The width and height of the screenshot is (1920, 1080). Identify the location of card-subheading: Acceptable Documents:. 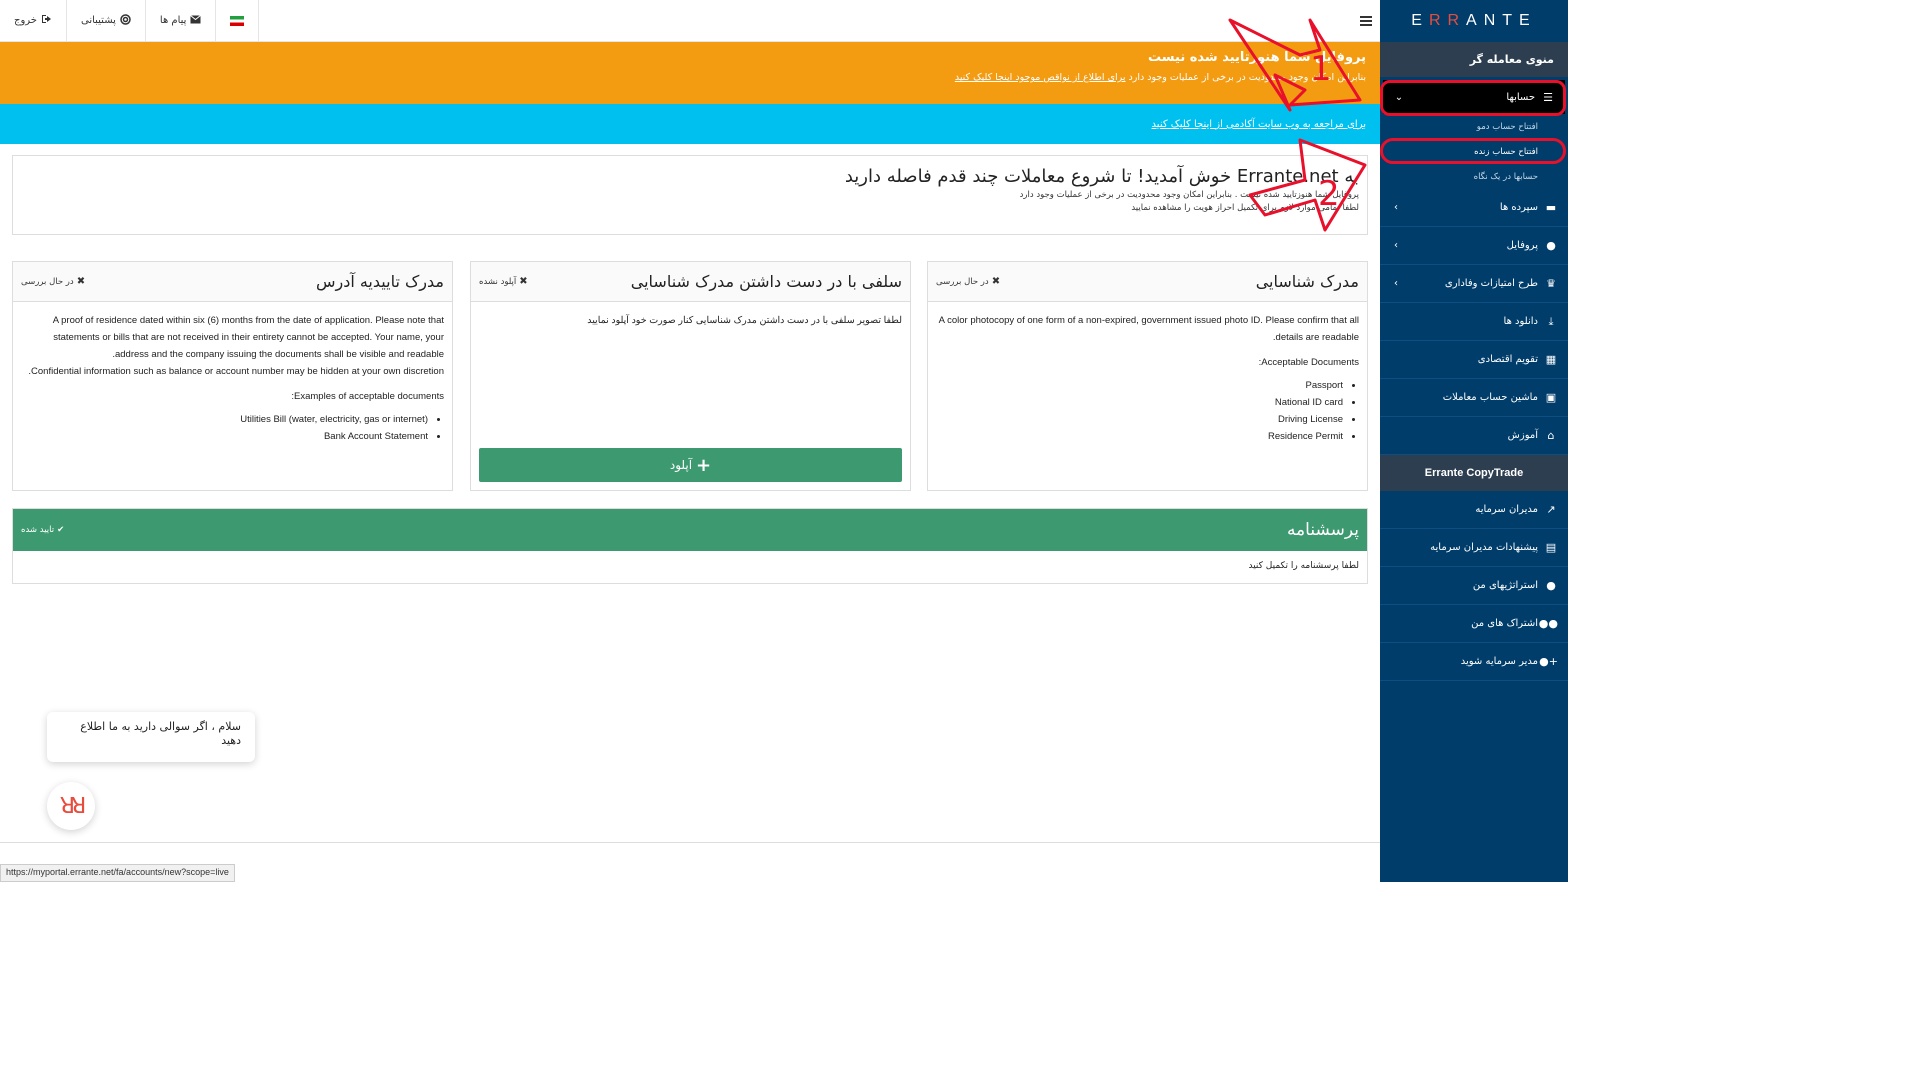
(1308, 362).